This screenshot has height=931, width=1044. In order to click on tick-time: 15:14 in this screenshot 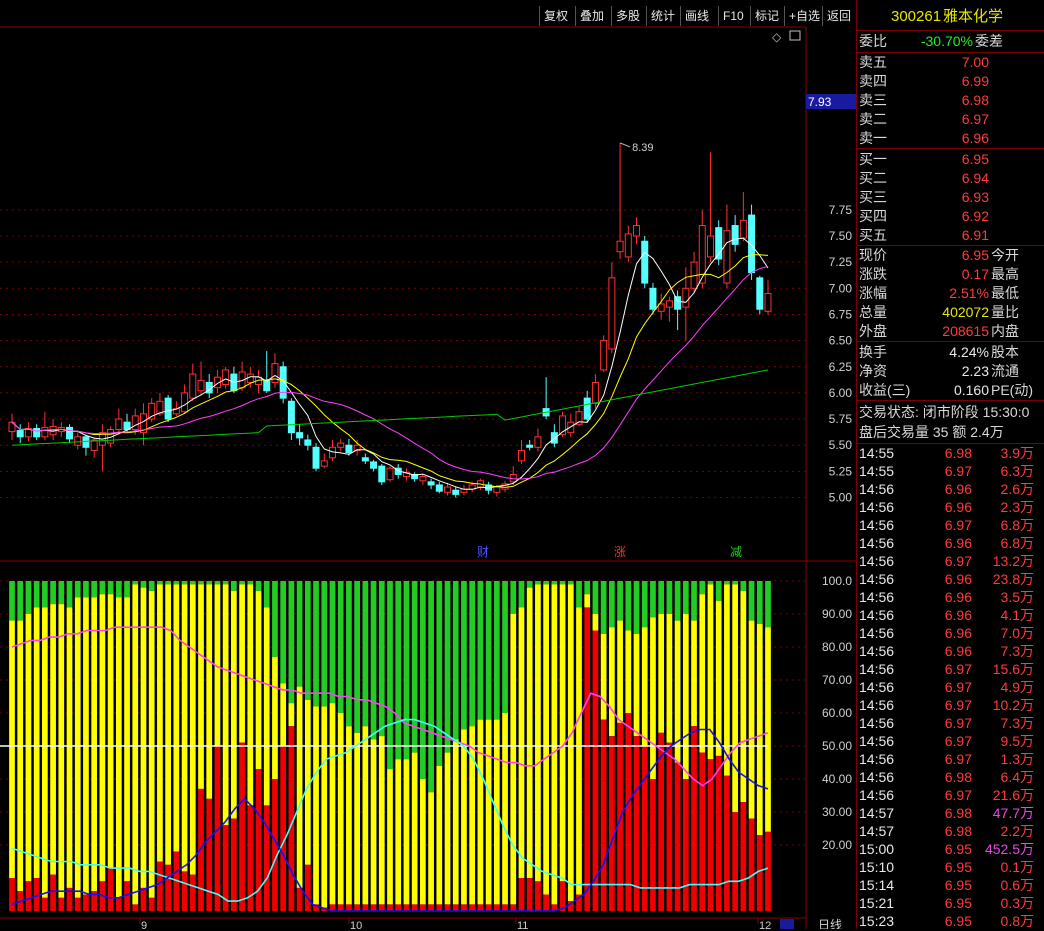, I will do `click(877, 885)`.